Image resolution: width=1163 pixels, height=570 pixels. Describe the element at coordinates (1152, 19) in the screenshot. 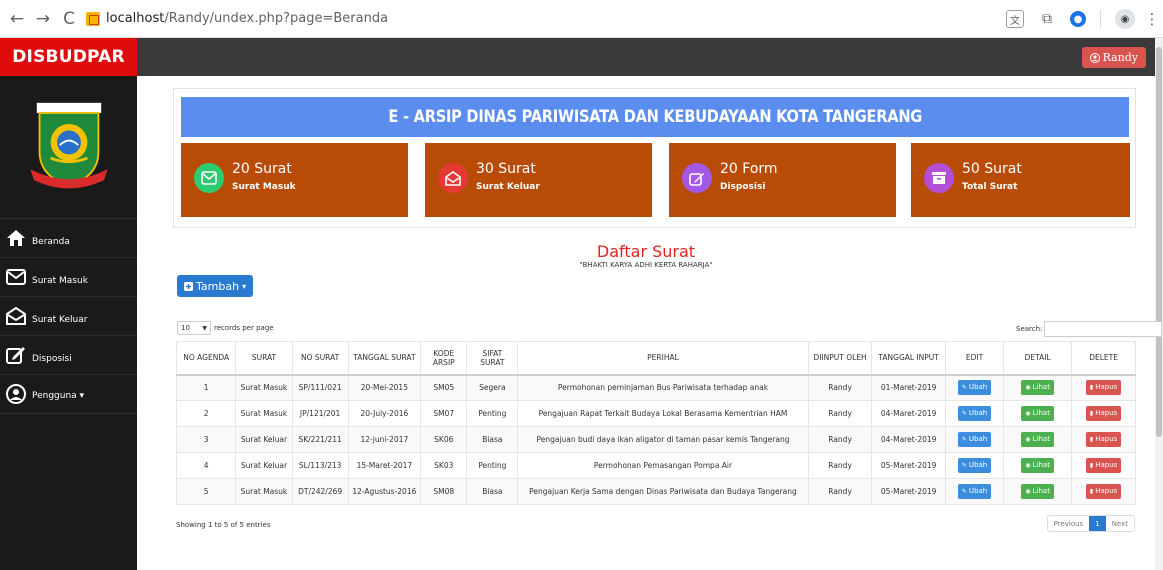

I see `browser-menu-icon: ⋮` at that location.